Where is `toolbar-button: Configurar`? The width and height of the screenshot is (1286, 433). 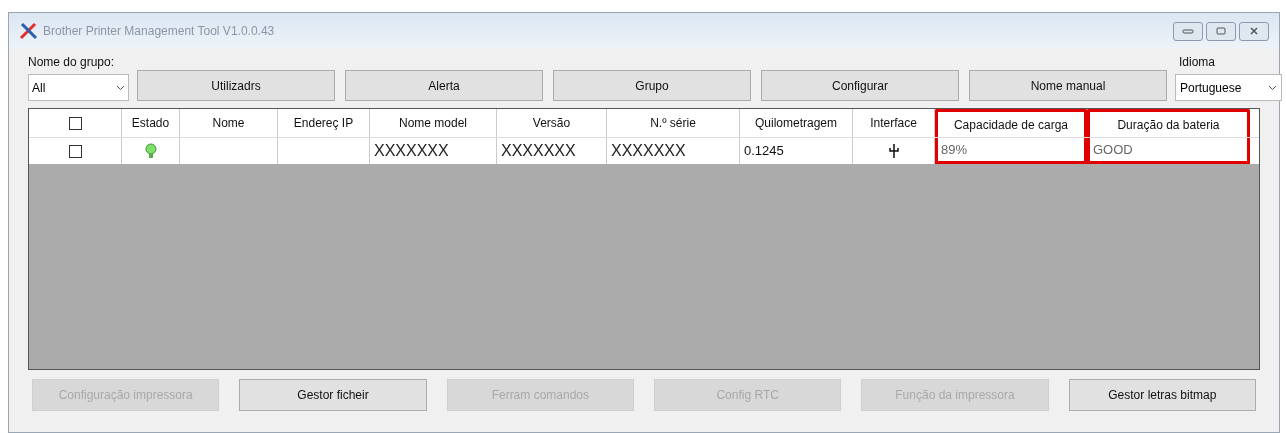
toolbar-button: Configurar is located at coordinates (860, 85).